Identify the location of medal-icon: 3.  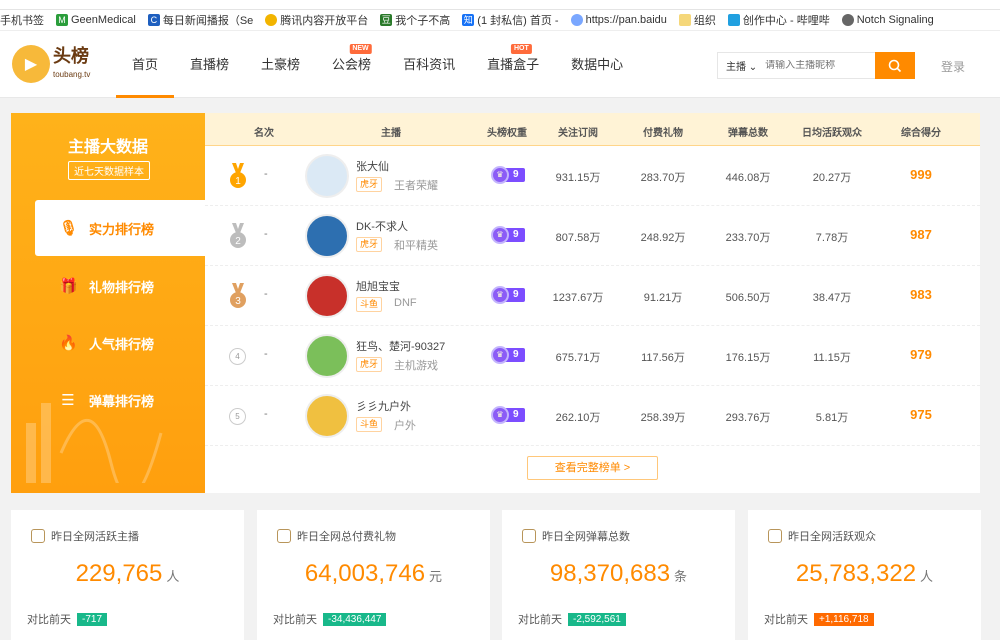
(238, 295).